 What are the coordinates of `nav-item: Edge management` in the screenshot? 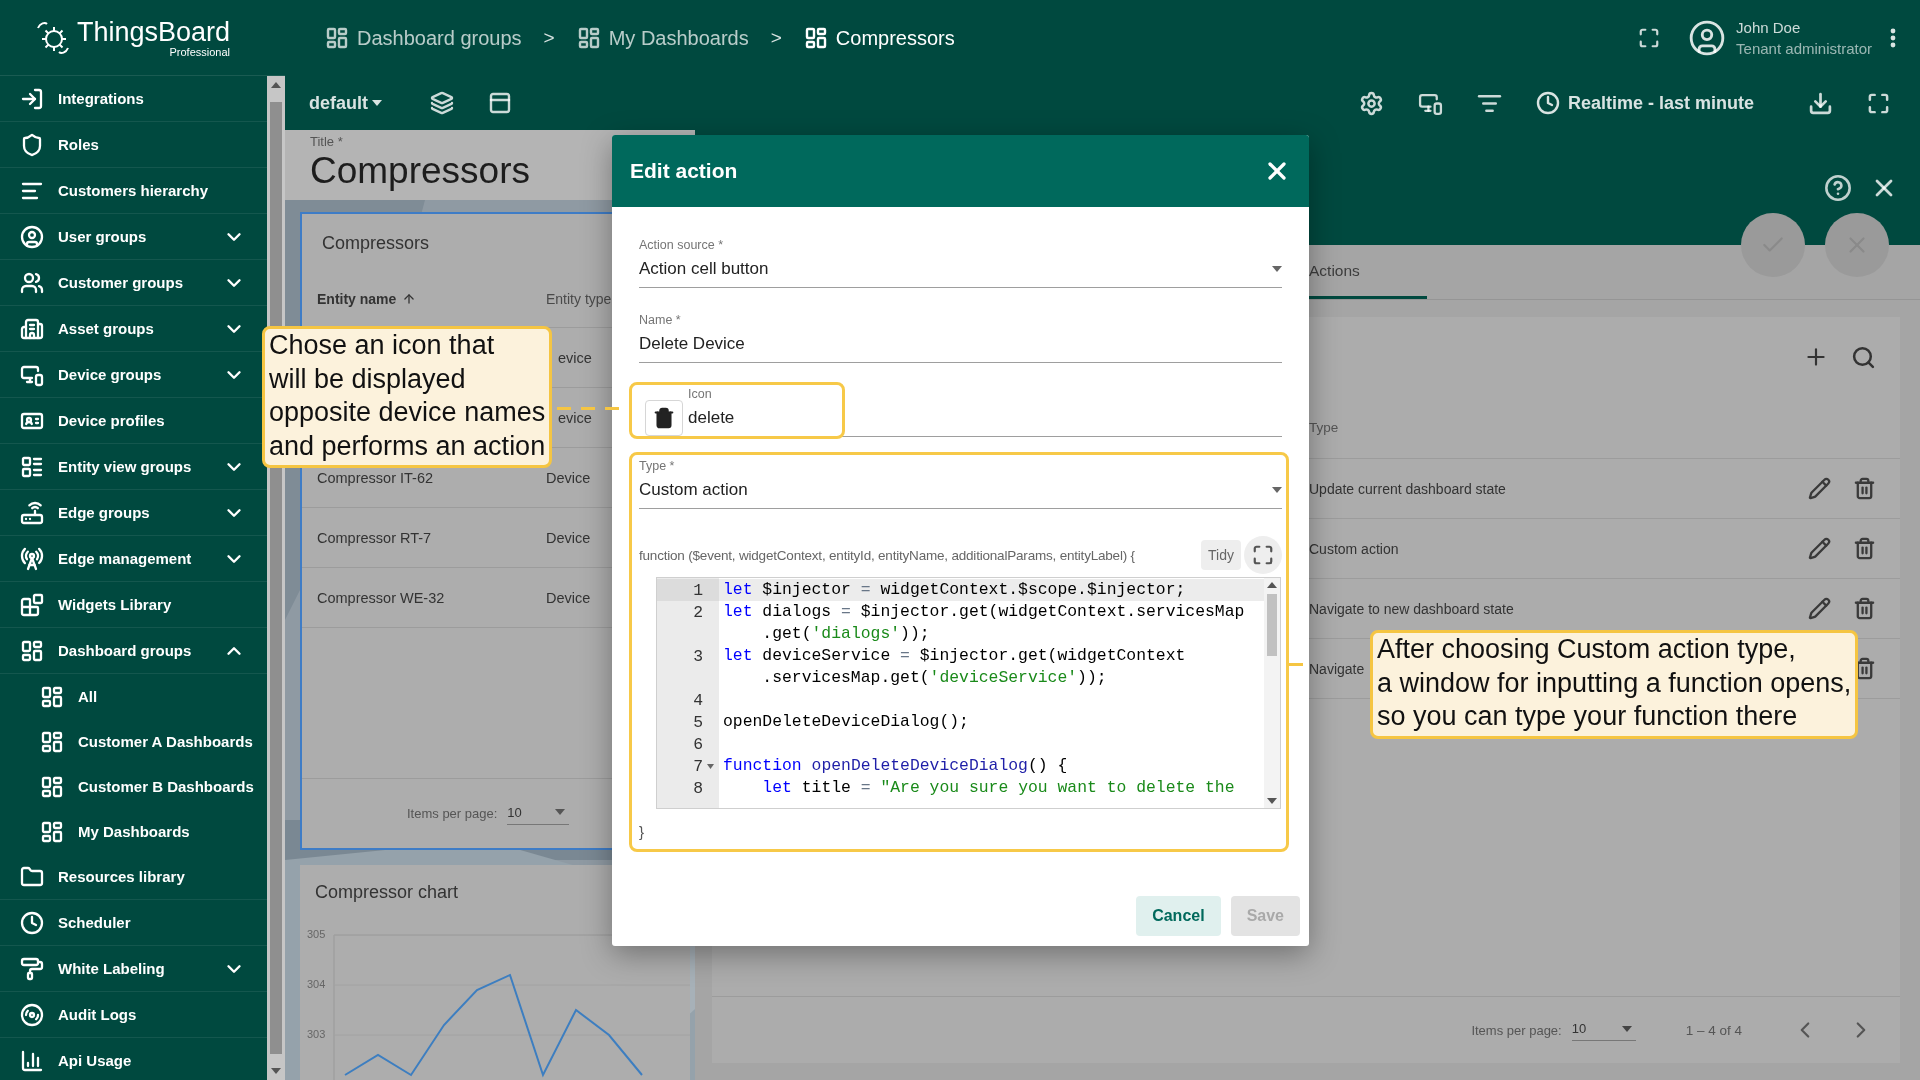 It's located at (133, 559).